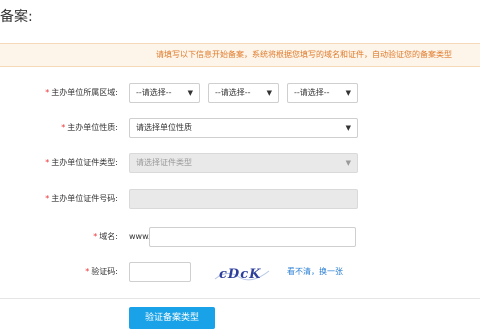  I want to click on region-label: * 主办单位所属区域:, so click(73, 93).